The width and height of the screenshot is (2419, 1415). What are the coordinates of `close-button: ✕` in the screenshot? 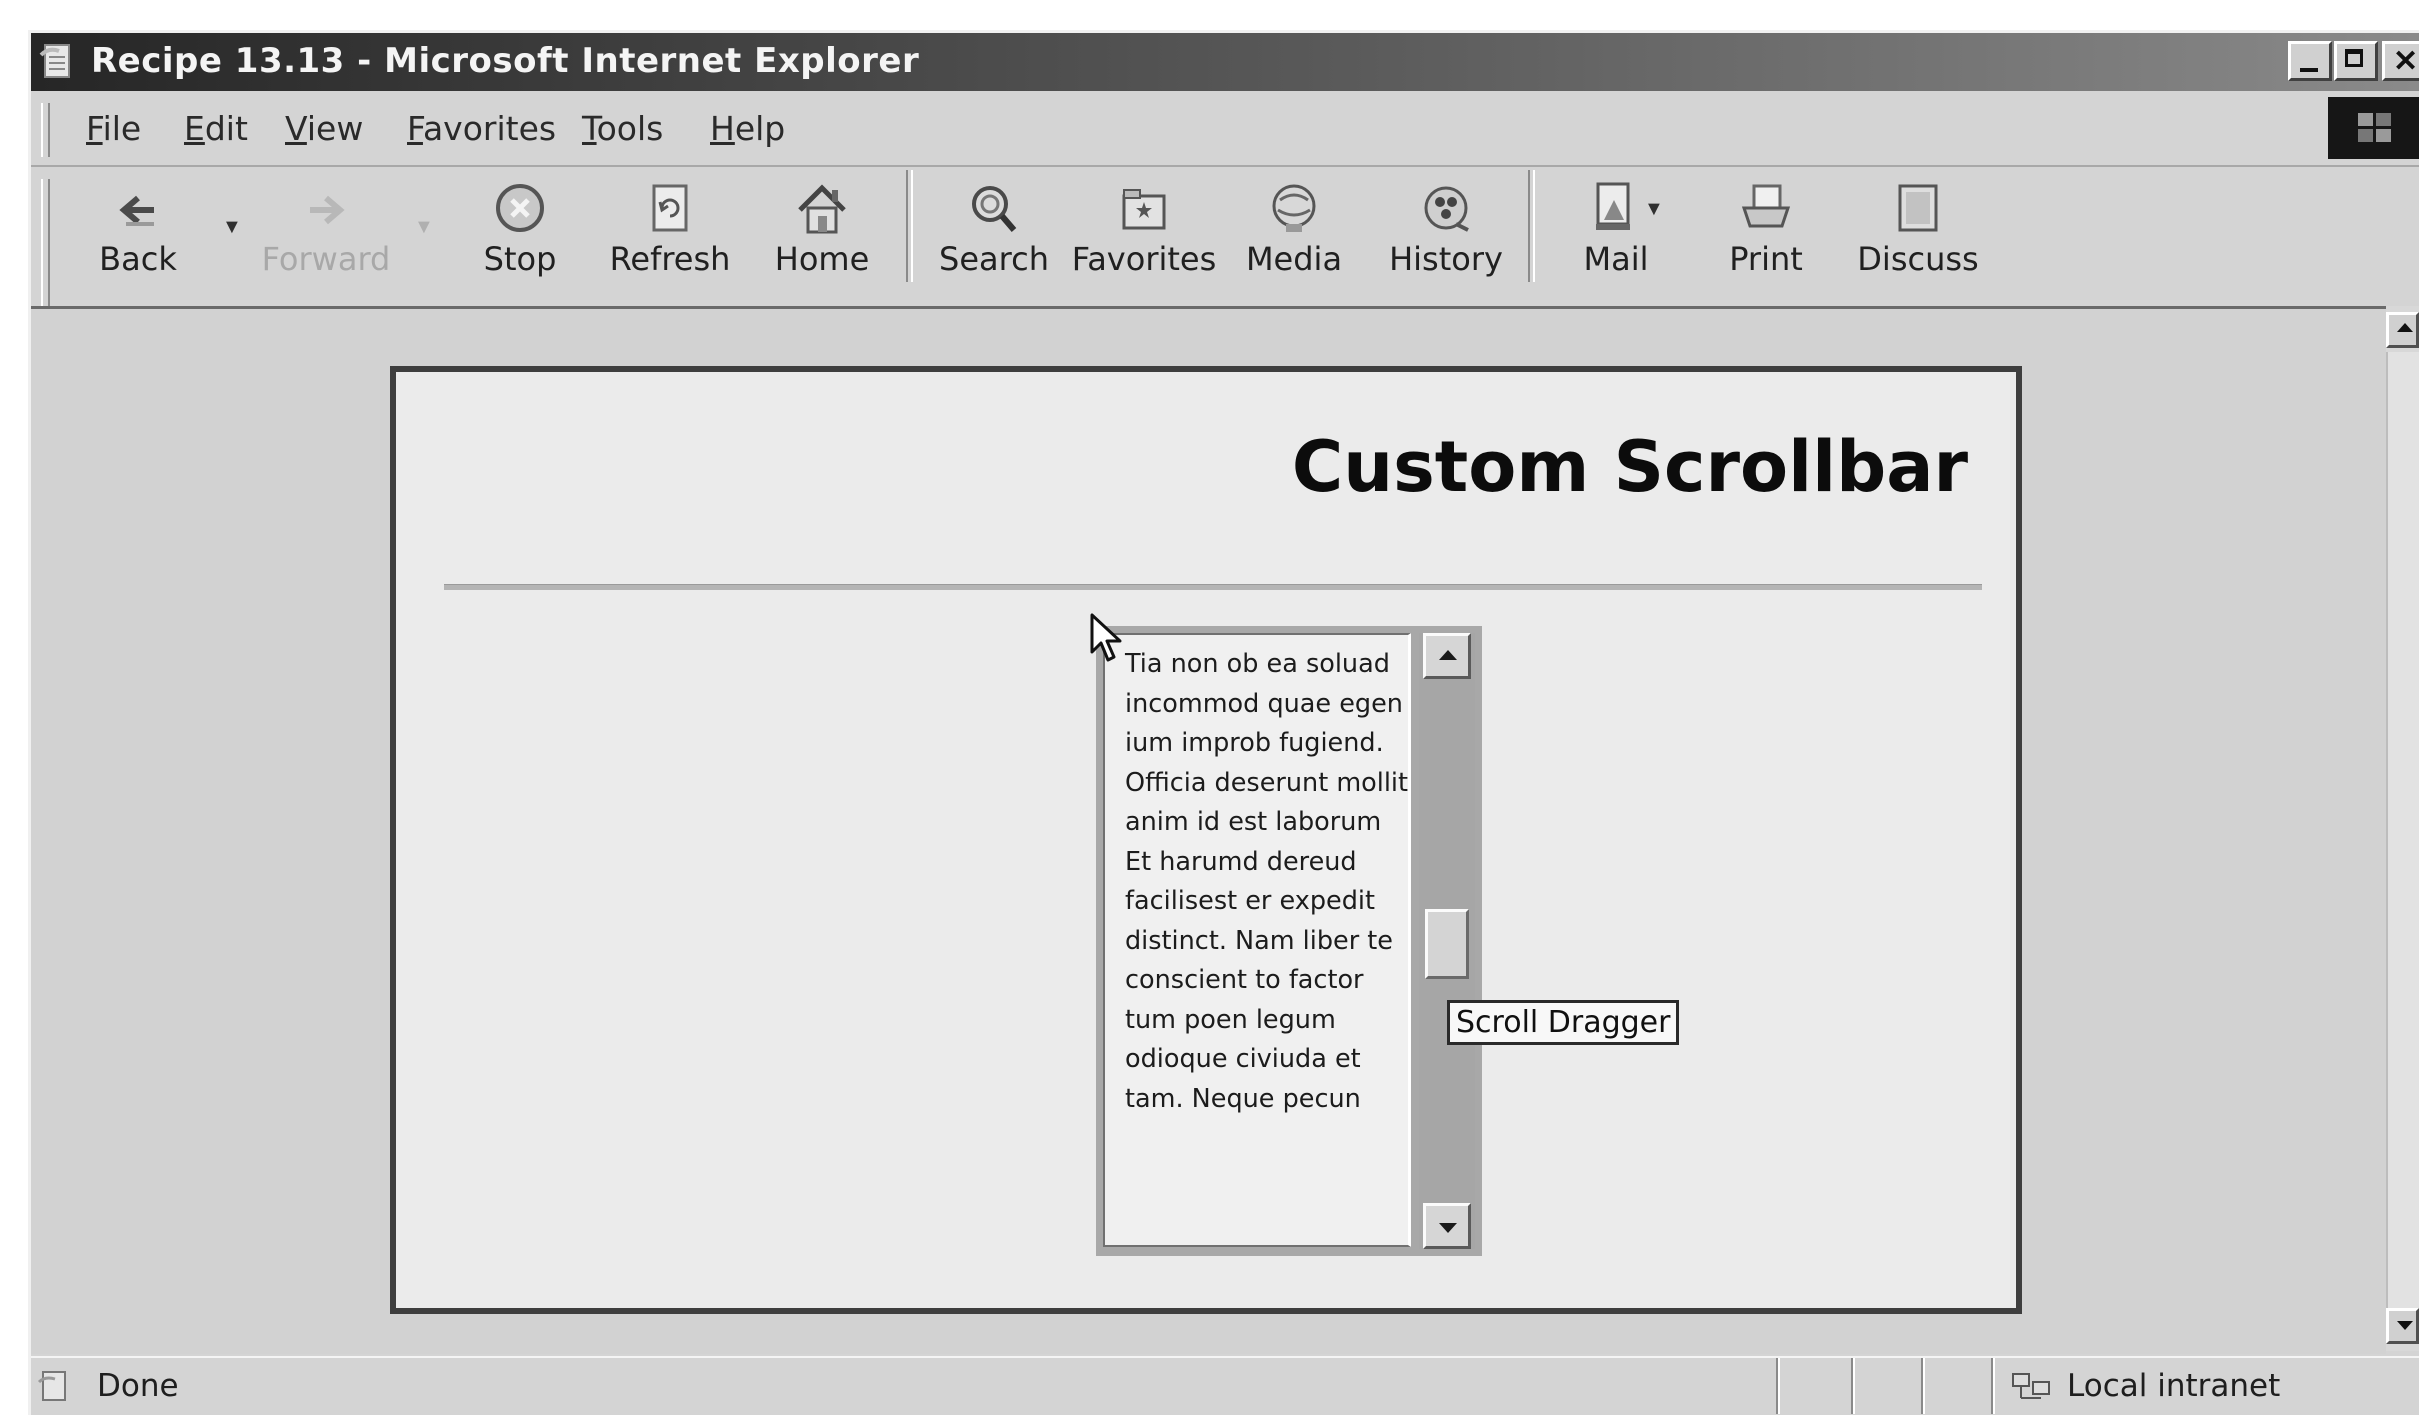 It's located at (2400, 61).